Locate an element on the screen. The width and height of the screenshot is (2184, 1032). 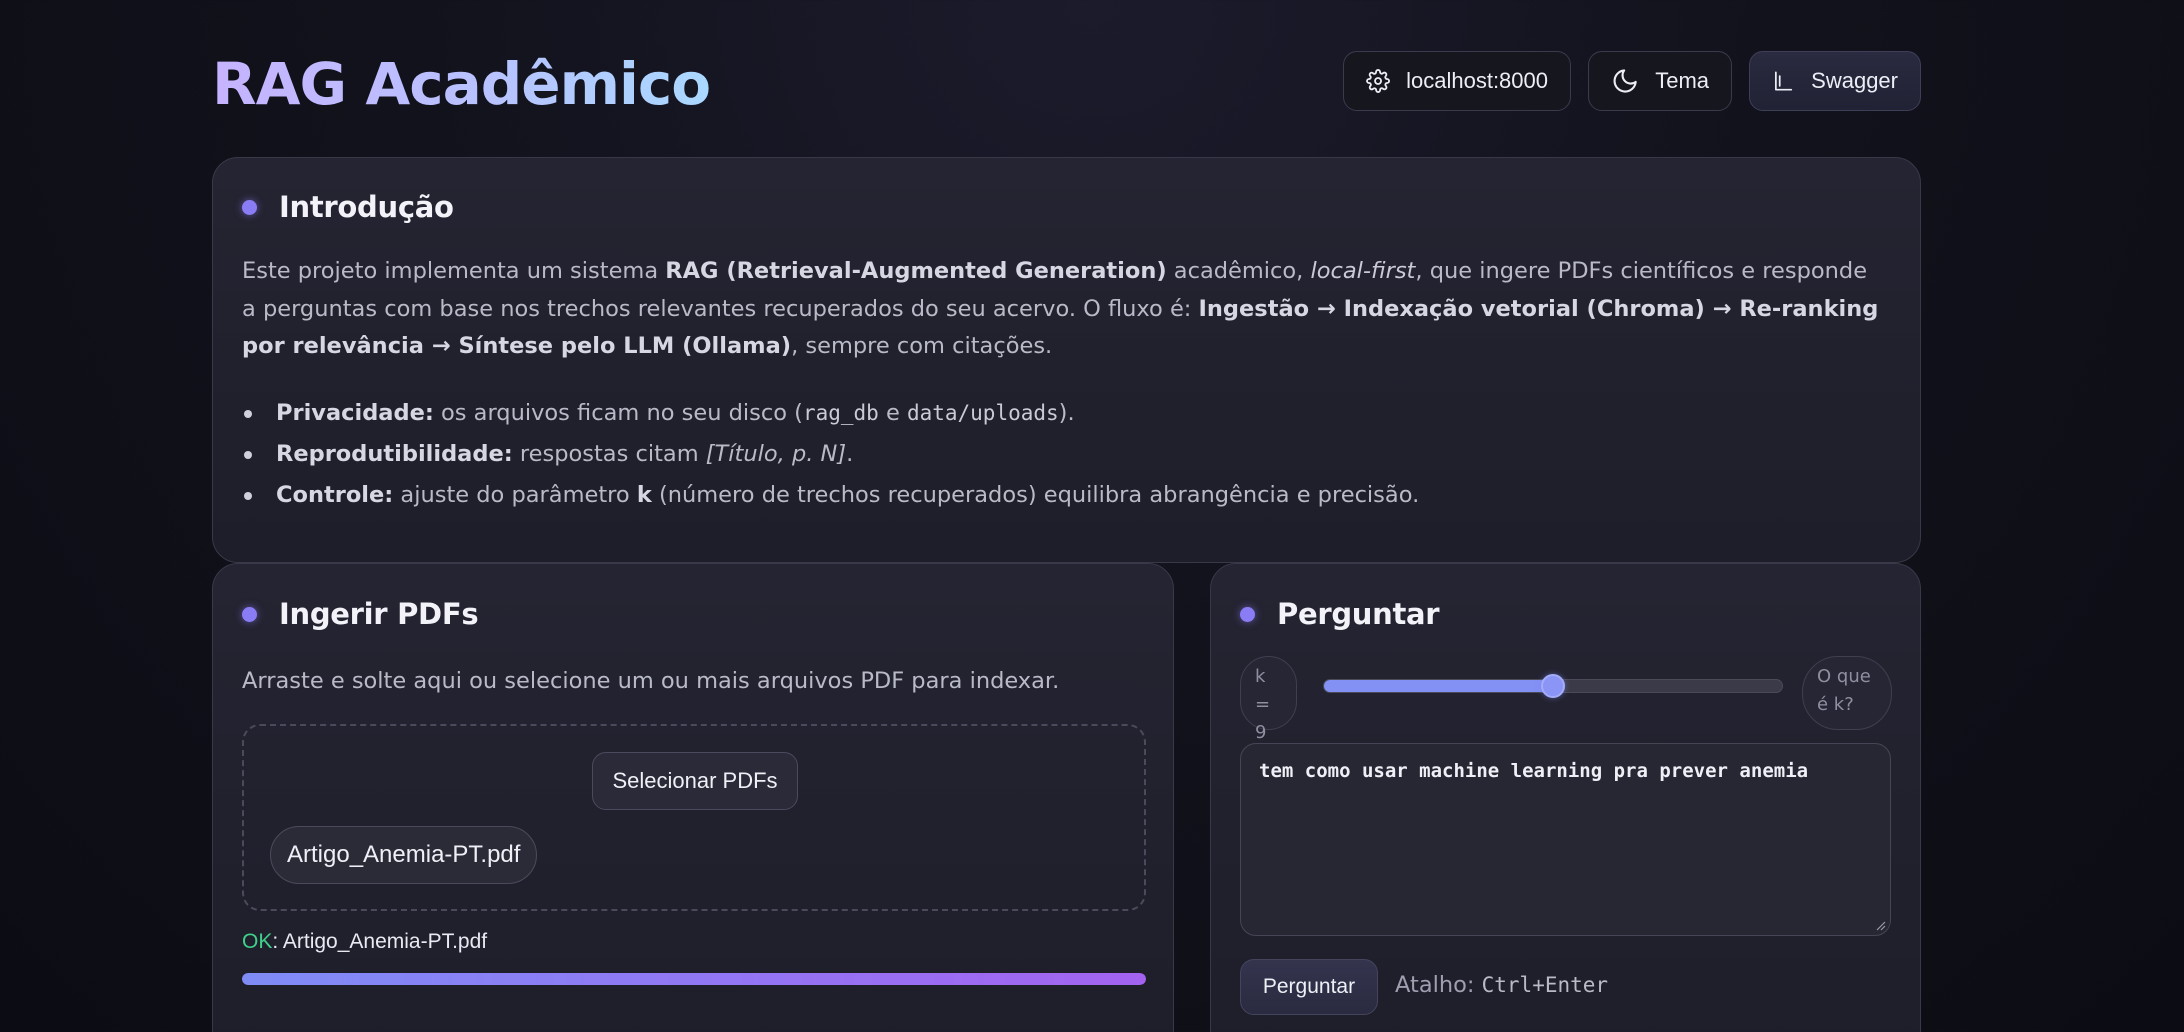
app-title: RAG Acadêmico is located at coordinates (461, 84).